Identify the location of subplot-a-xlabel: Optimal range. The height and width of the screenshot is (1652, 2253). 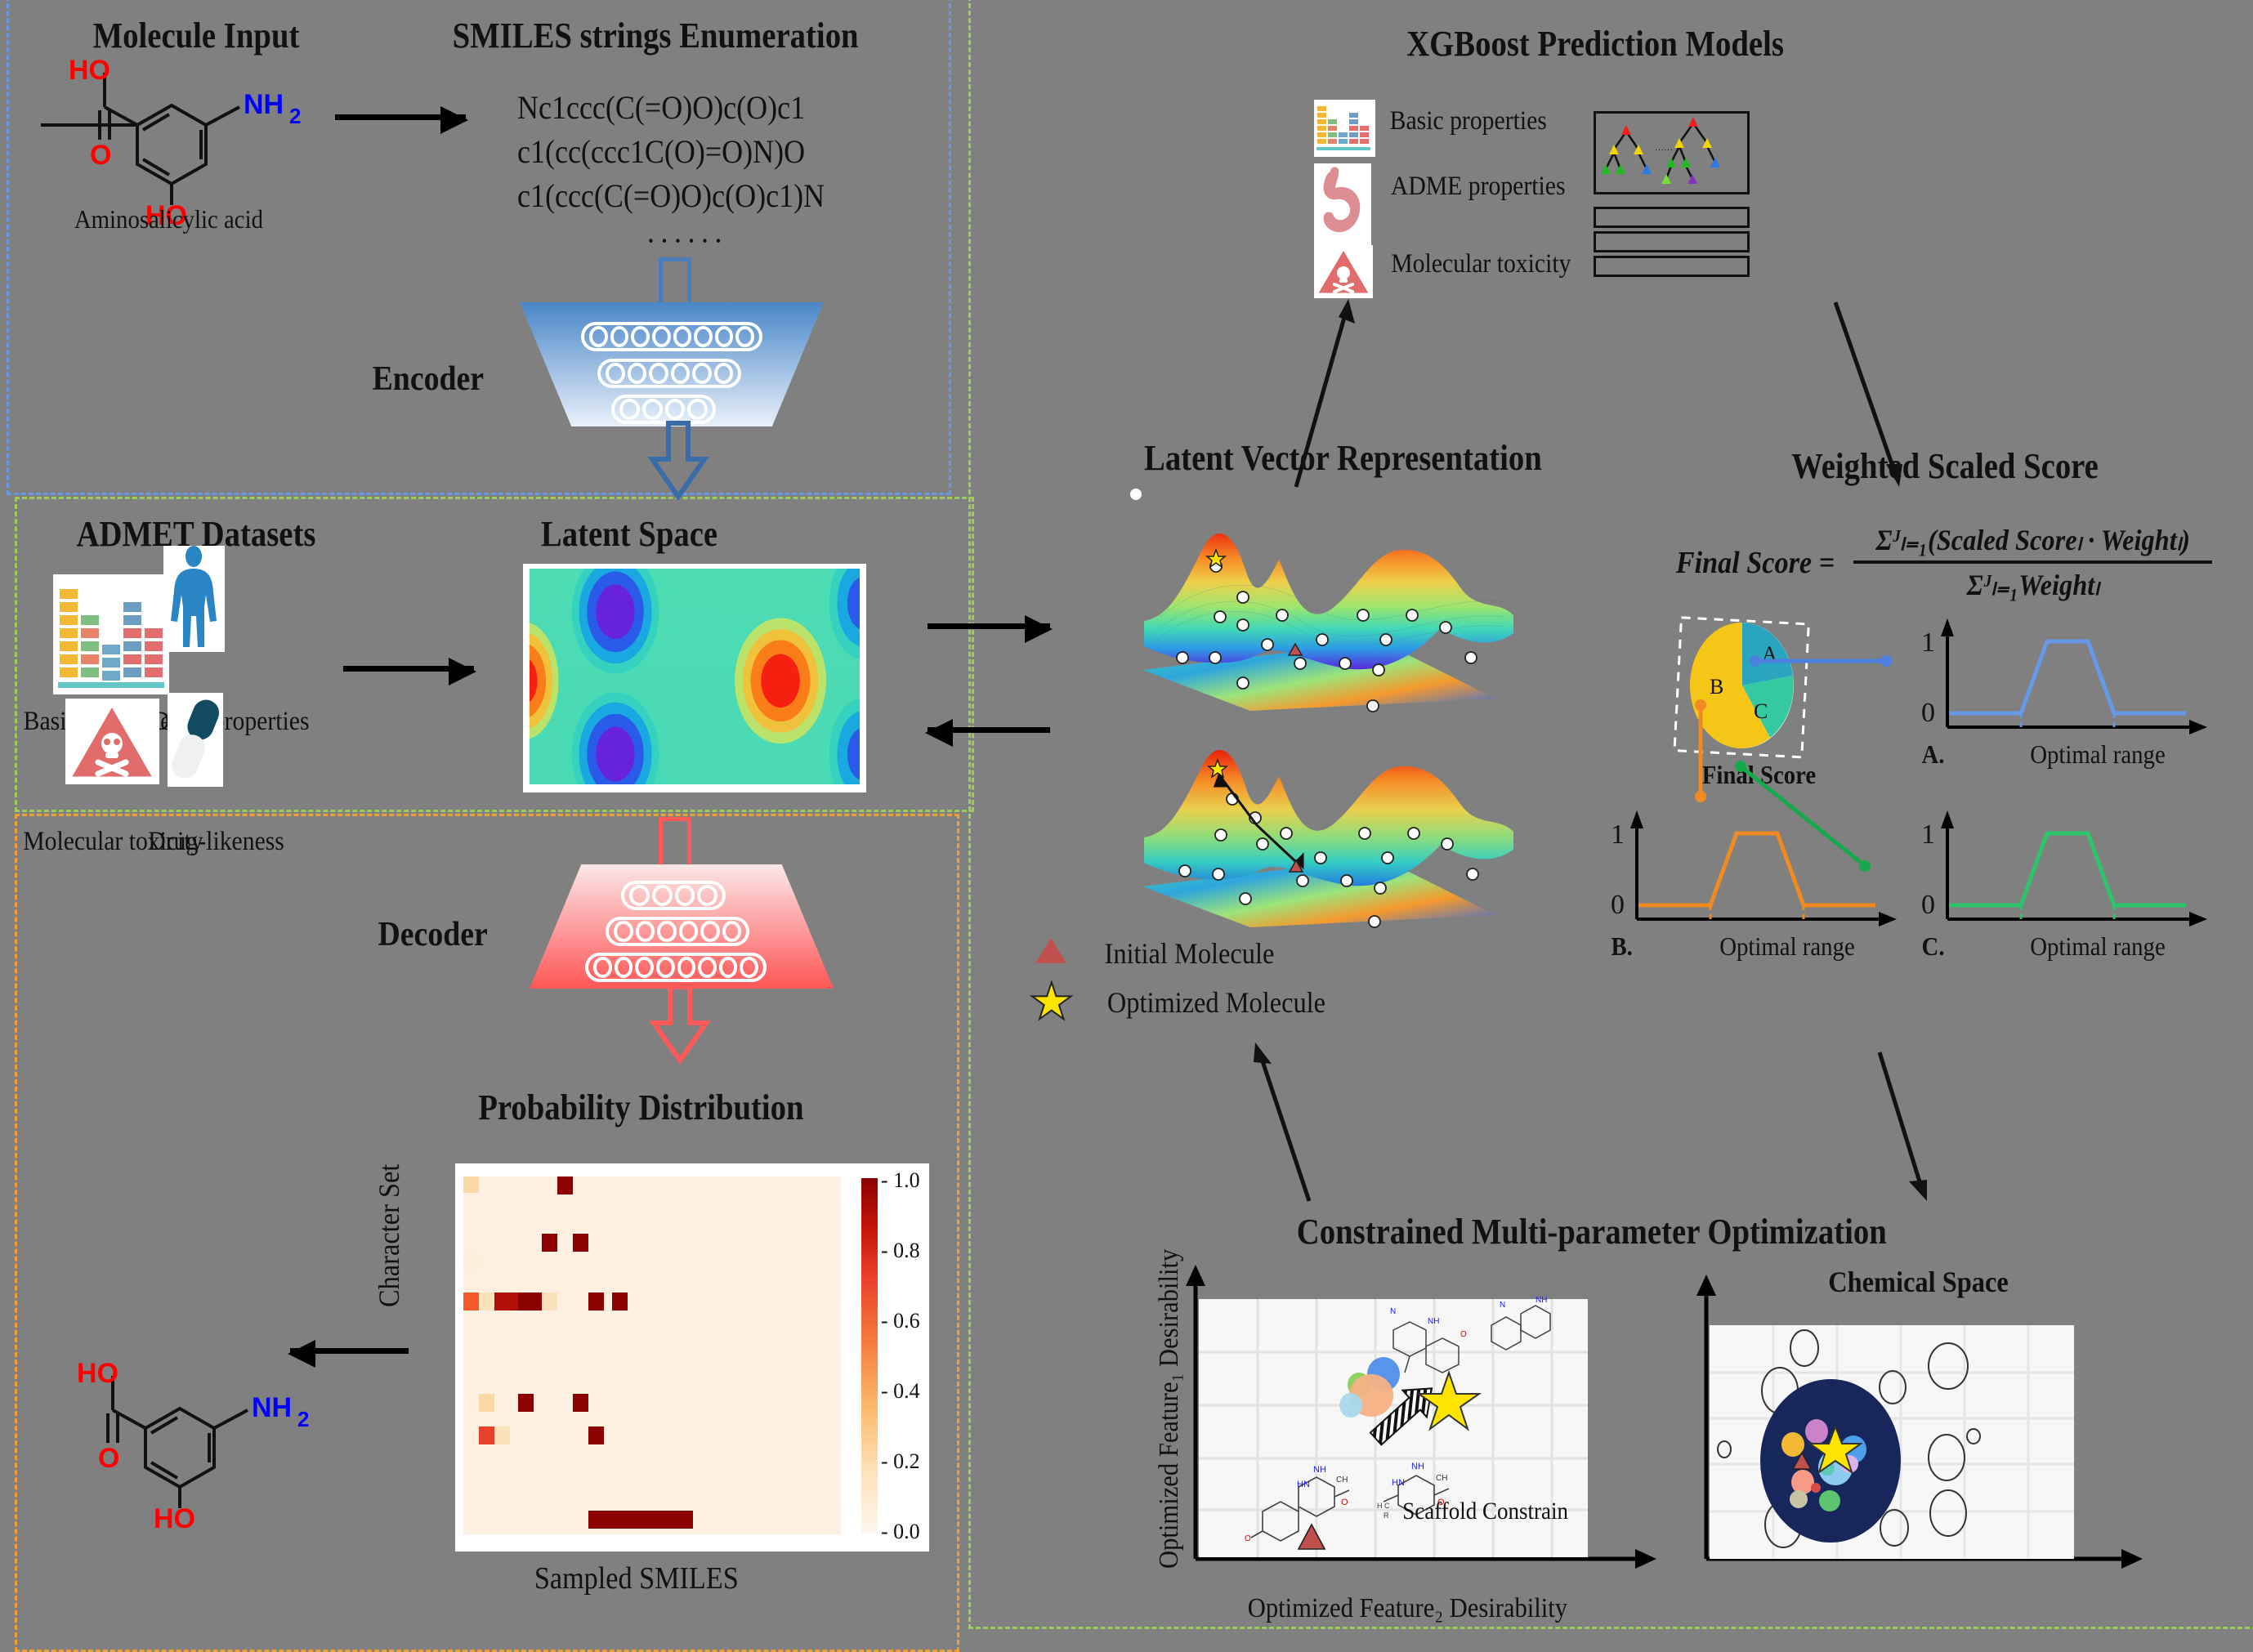
(2098, 754).